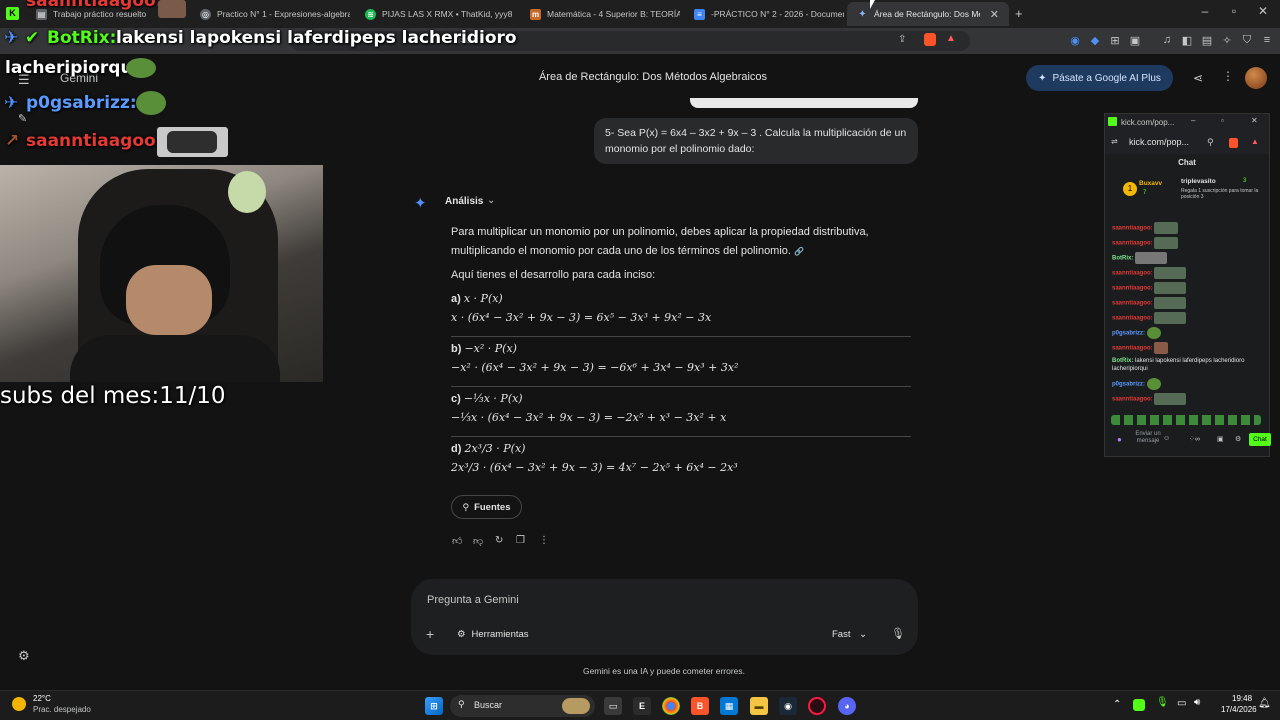 The width and height of the screenshot is (1280, 720). I want to click on store-icon: ▣, so click(1220, 439).